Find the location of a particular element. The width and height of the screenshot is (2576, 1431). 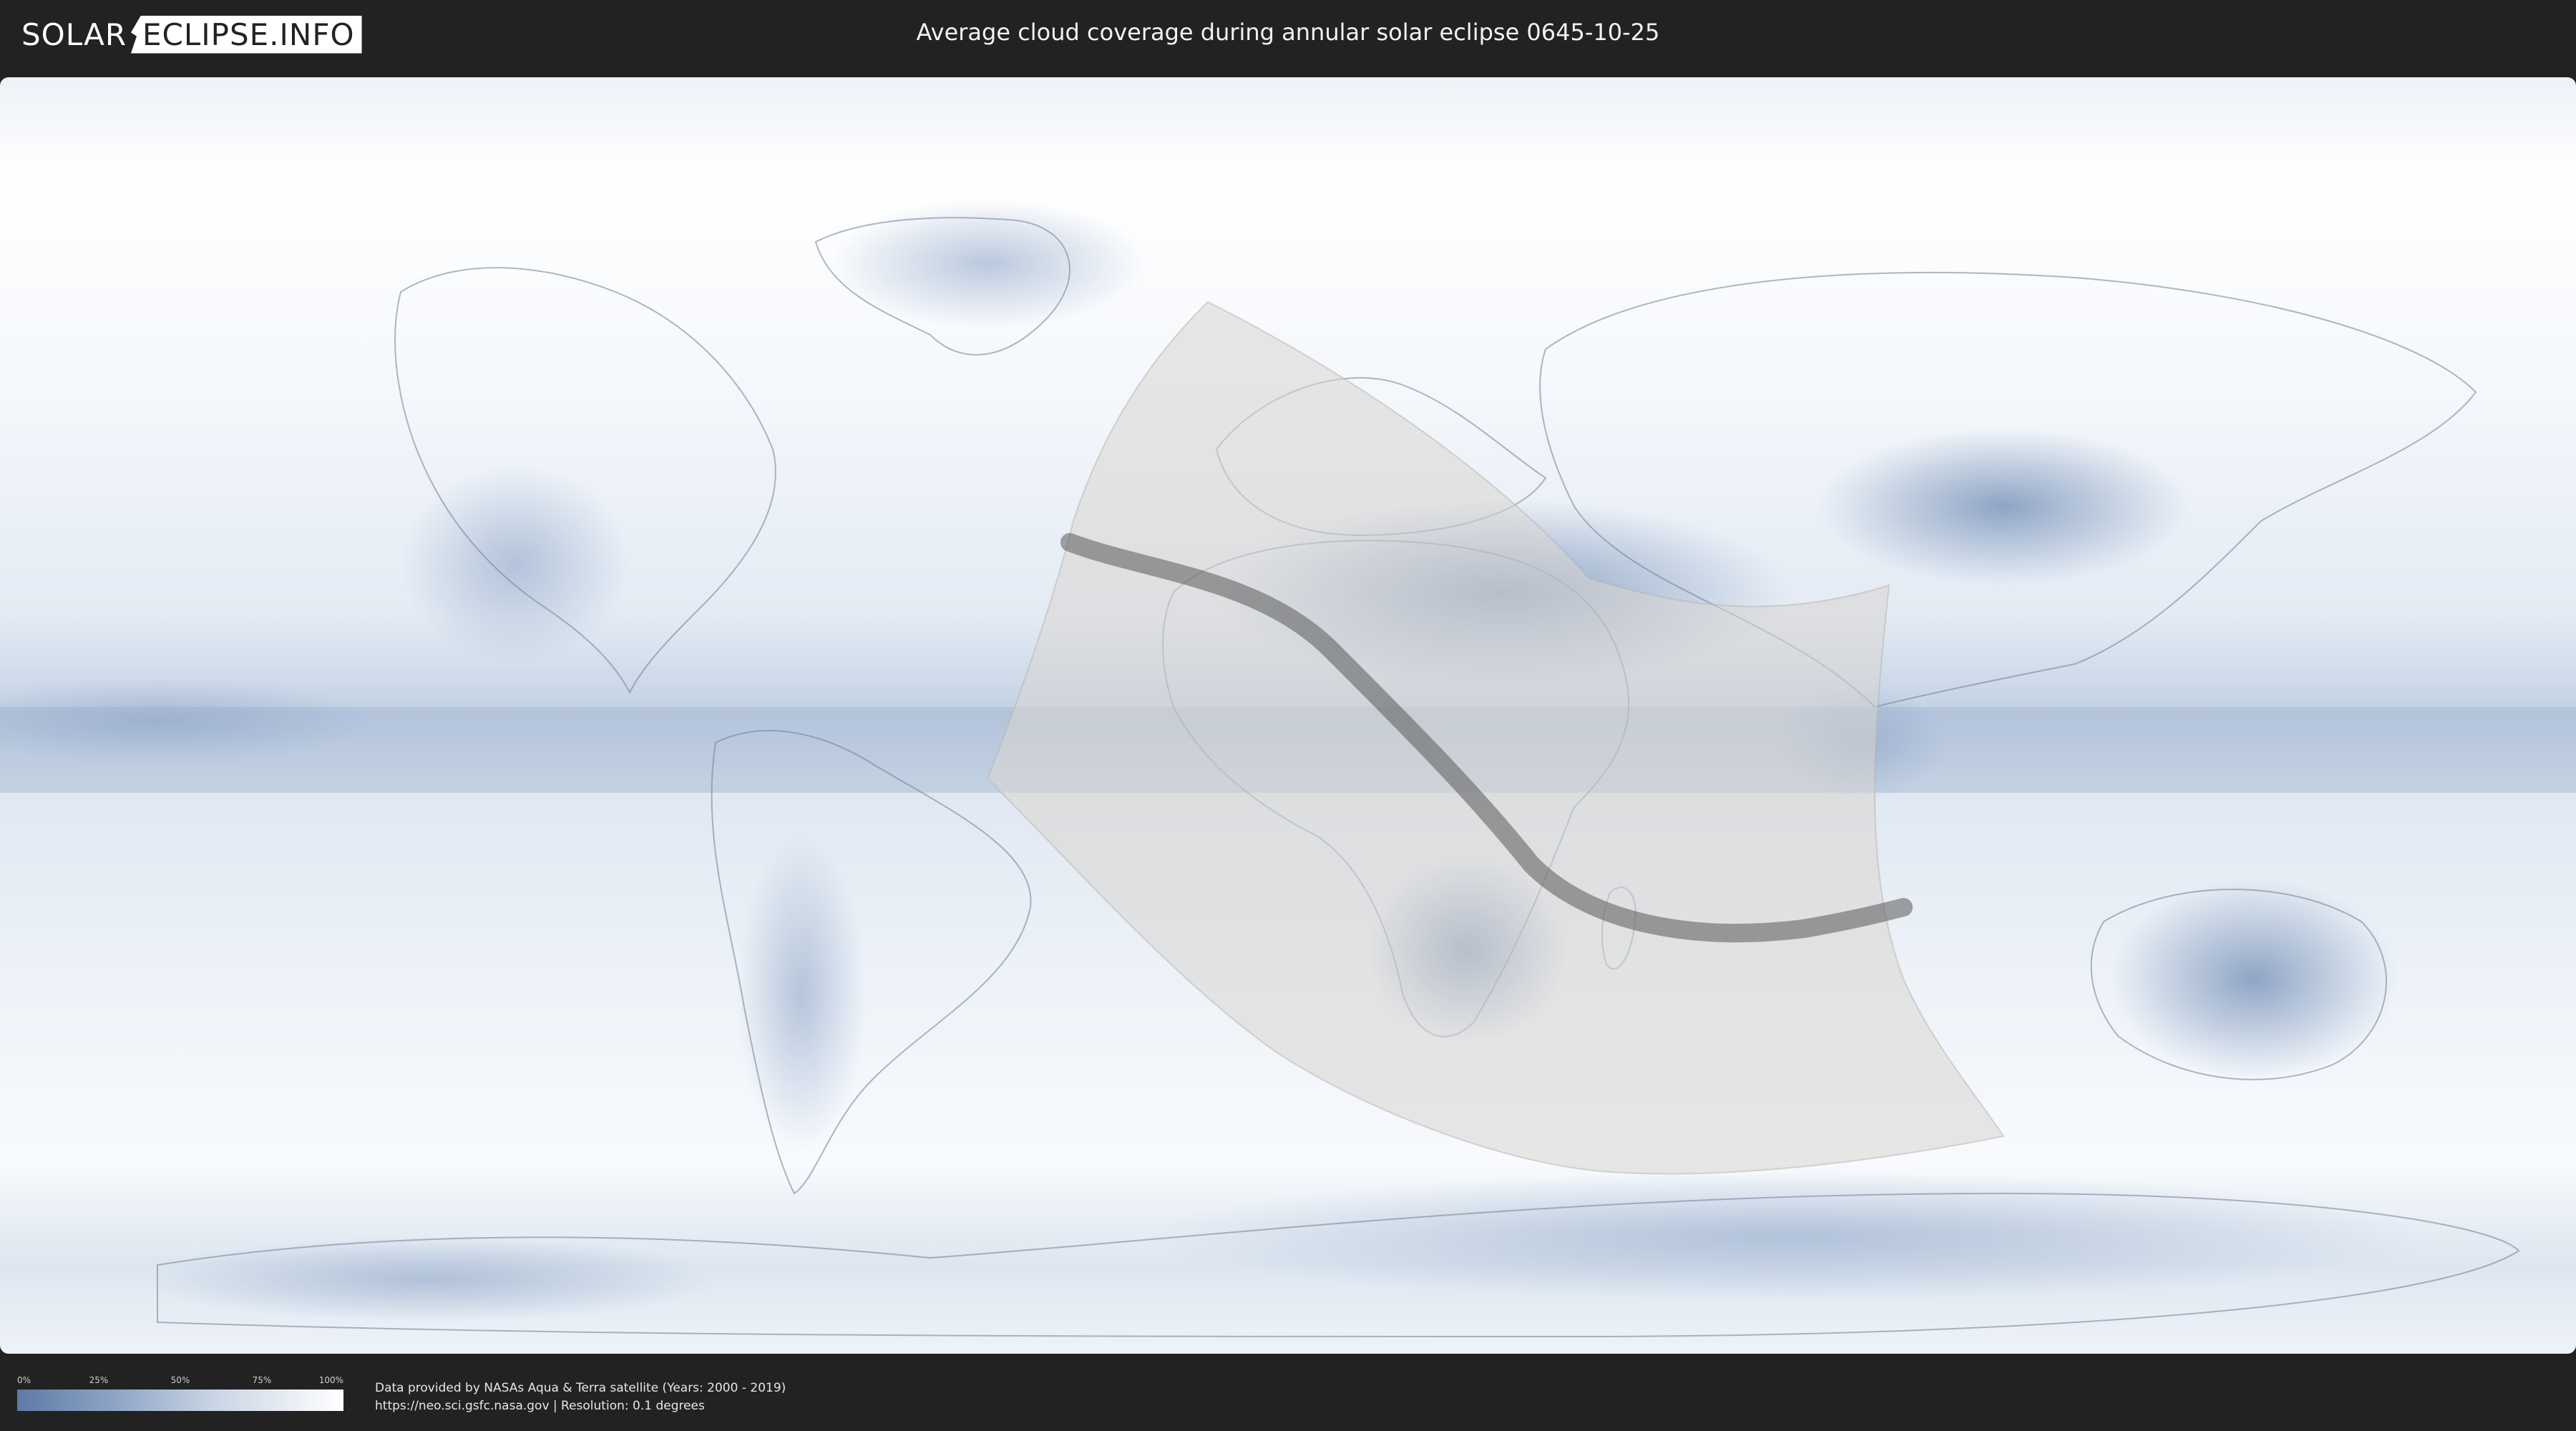

logo-text-solar: SOLAR is located at coordinates (74, 34).